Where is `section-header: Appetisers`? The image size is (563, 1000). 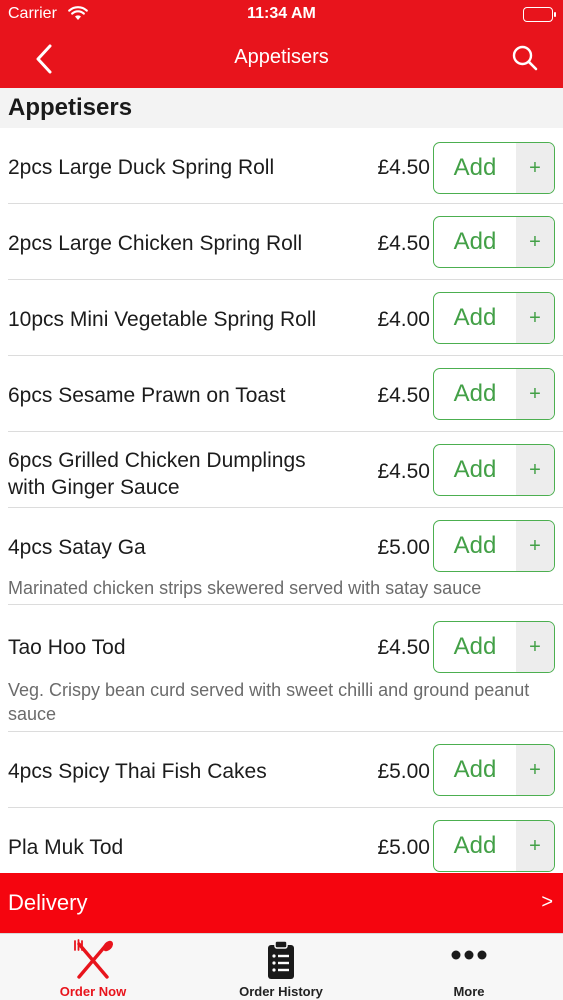
section-header: Appetisers is located at coordinates (281, 108).